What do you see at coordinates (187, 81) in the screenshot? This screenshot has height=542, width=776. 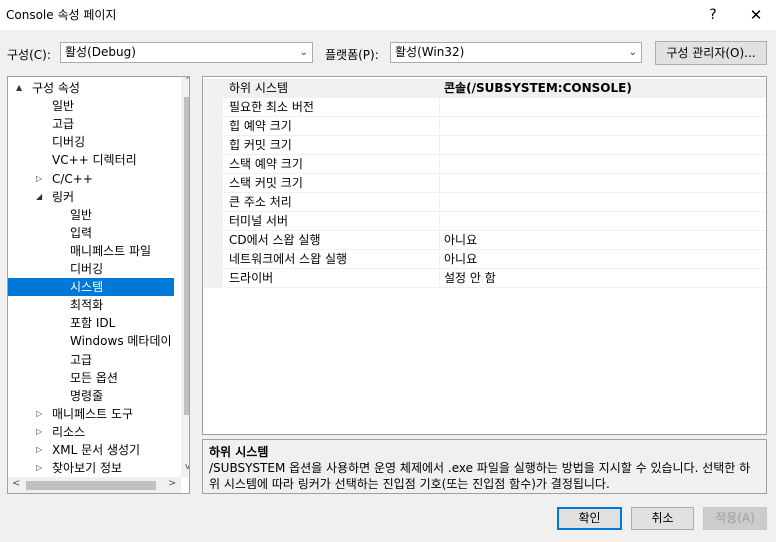 I see `scroll-up-icon: ^` at bounding box center [187, 81].